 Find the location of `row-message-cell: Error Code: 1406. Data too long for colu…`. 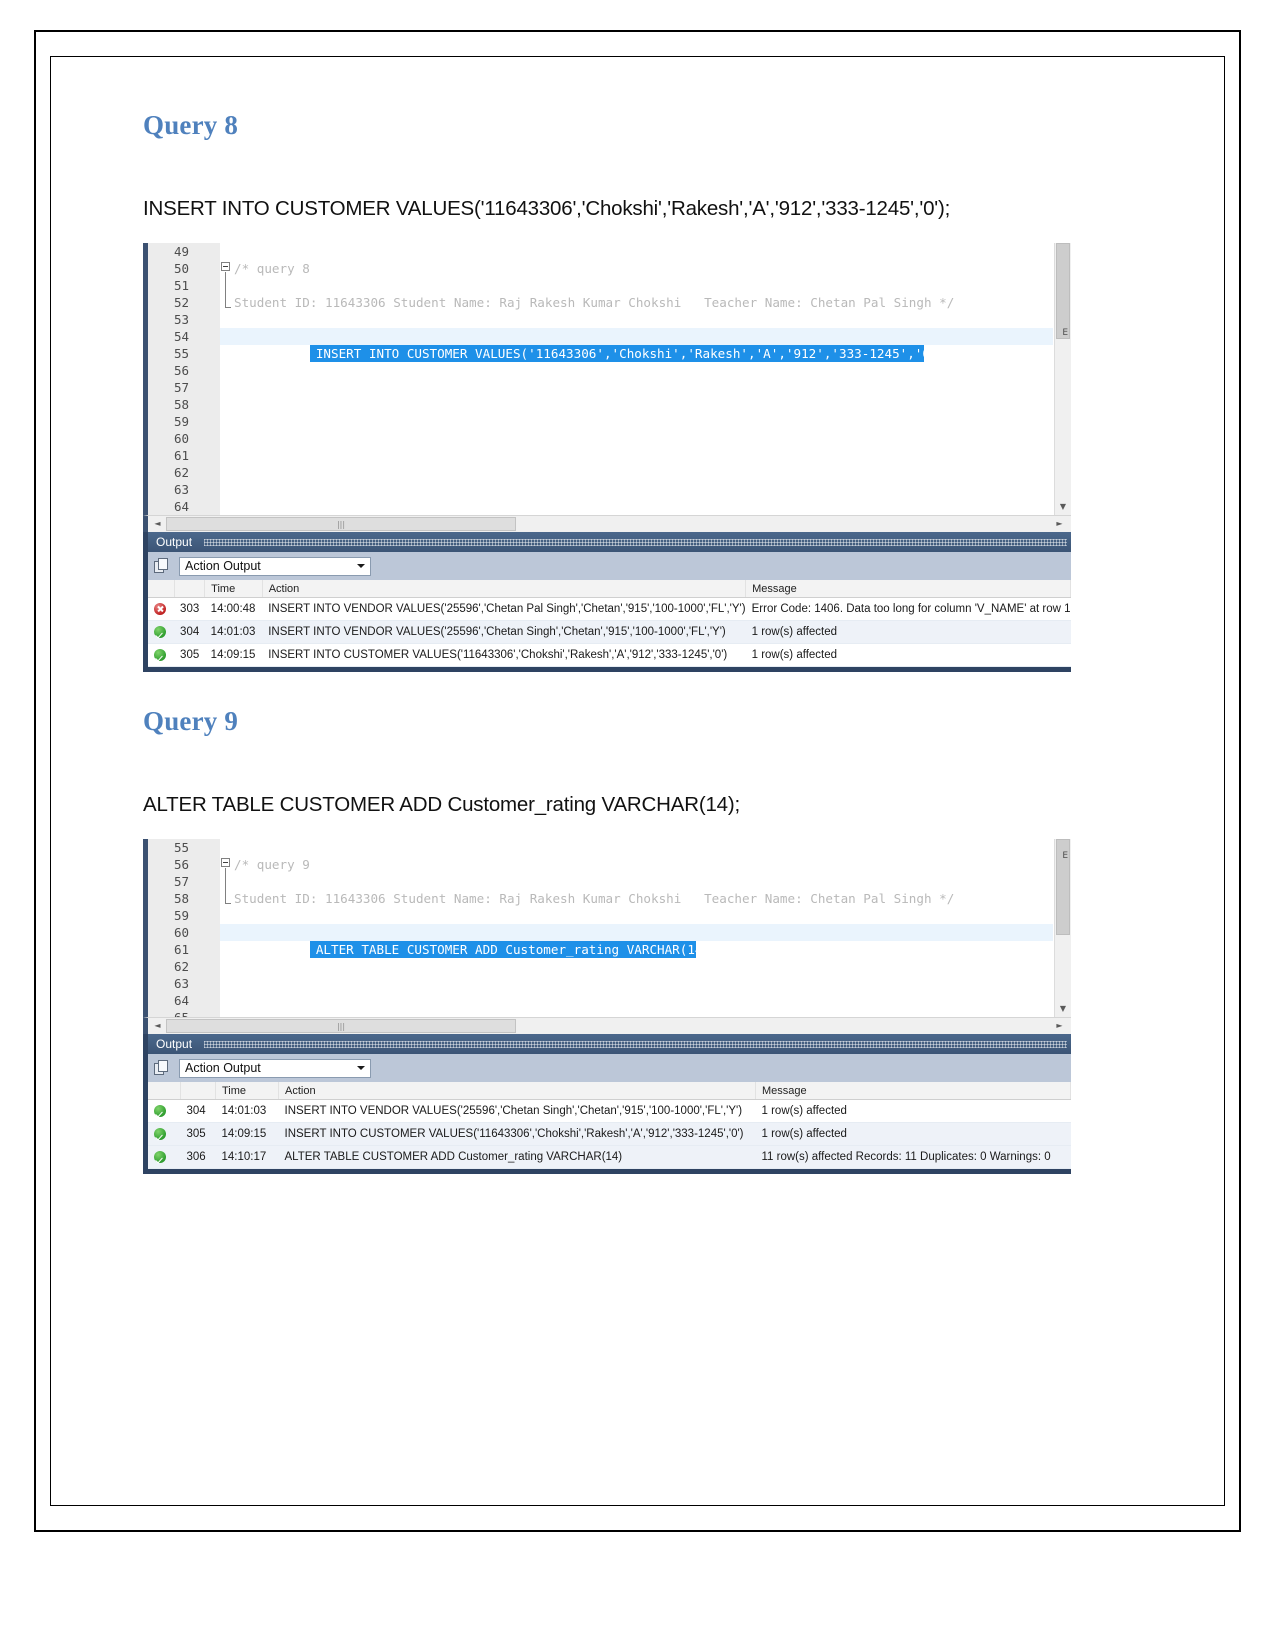

row-message-cell: Error Code: 1406. Data too long for colu… is located at coordinates (908, 609).